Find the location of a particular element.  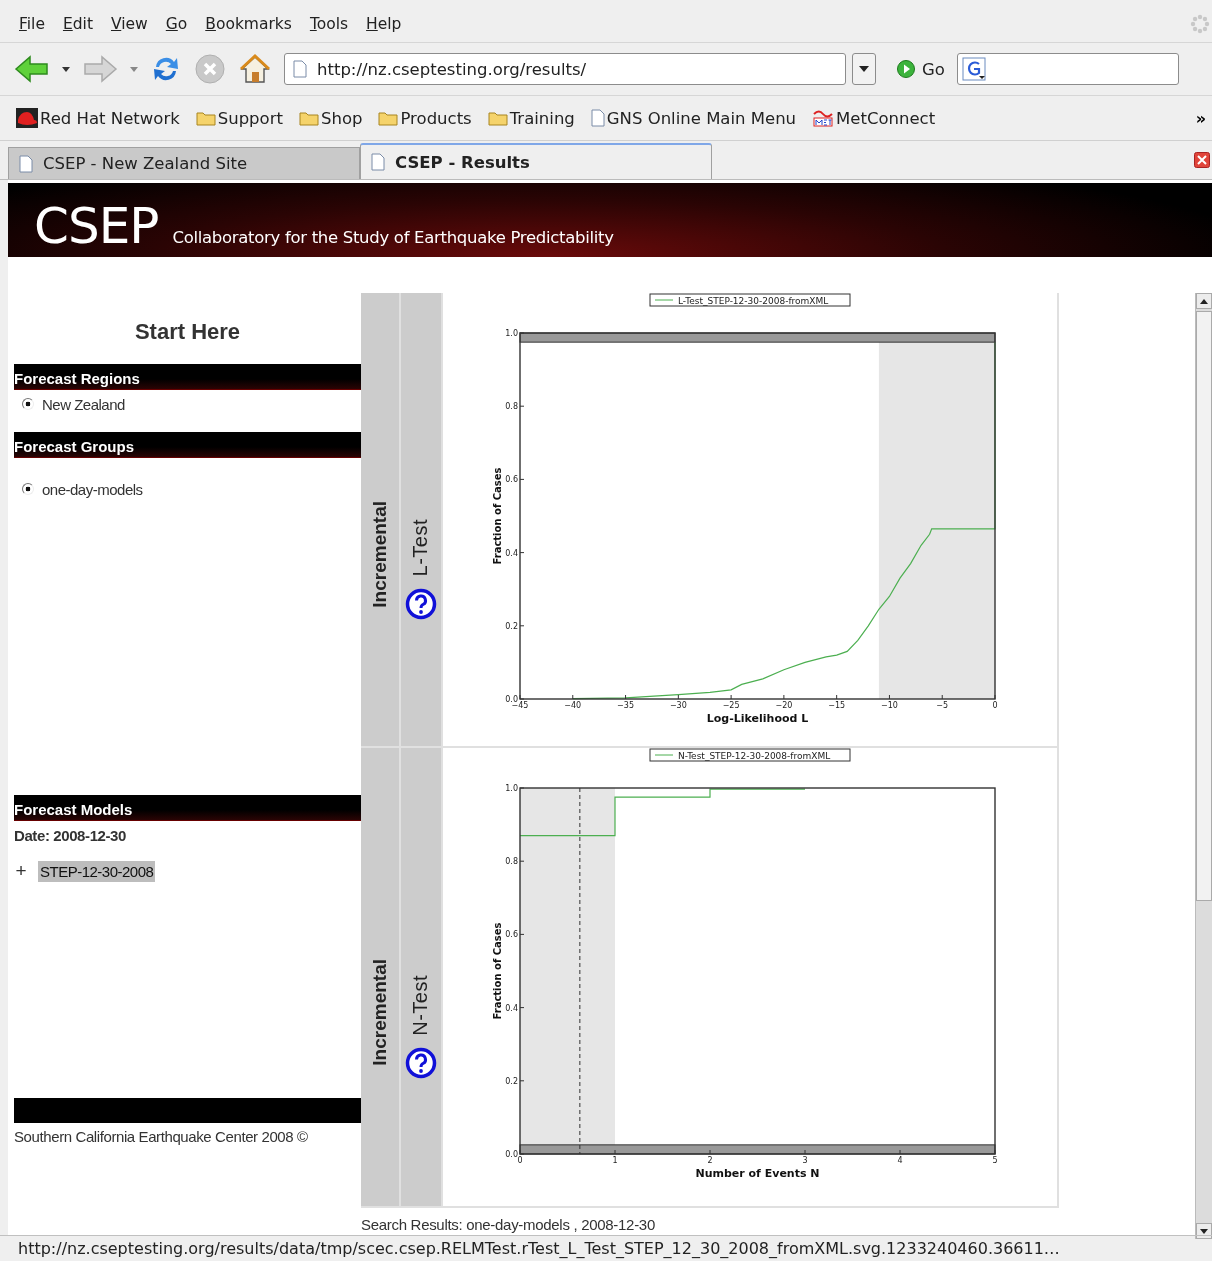

bookmark-link: Products is located at coordinates (425, 118).